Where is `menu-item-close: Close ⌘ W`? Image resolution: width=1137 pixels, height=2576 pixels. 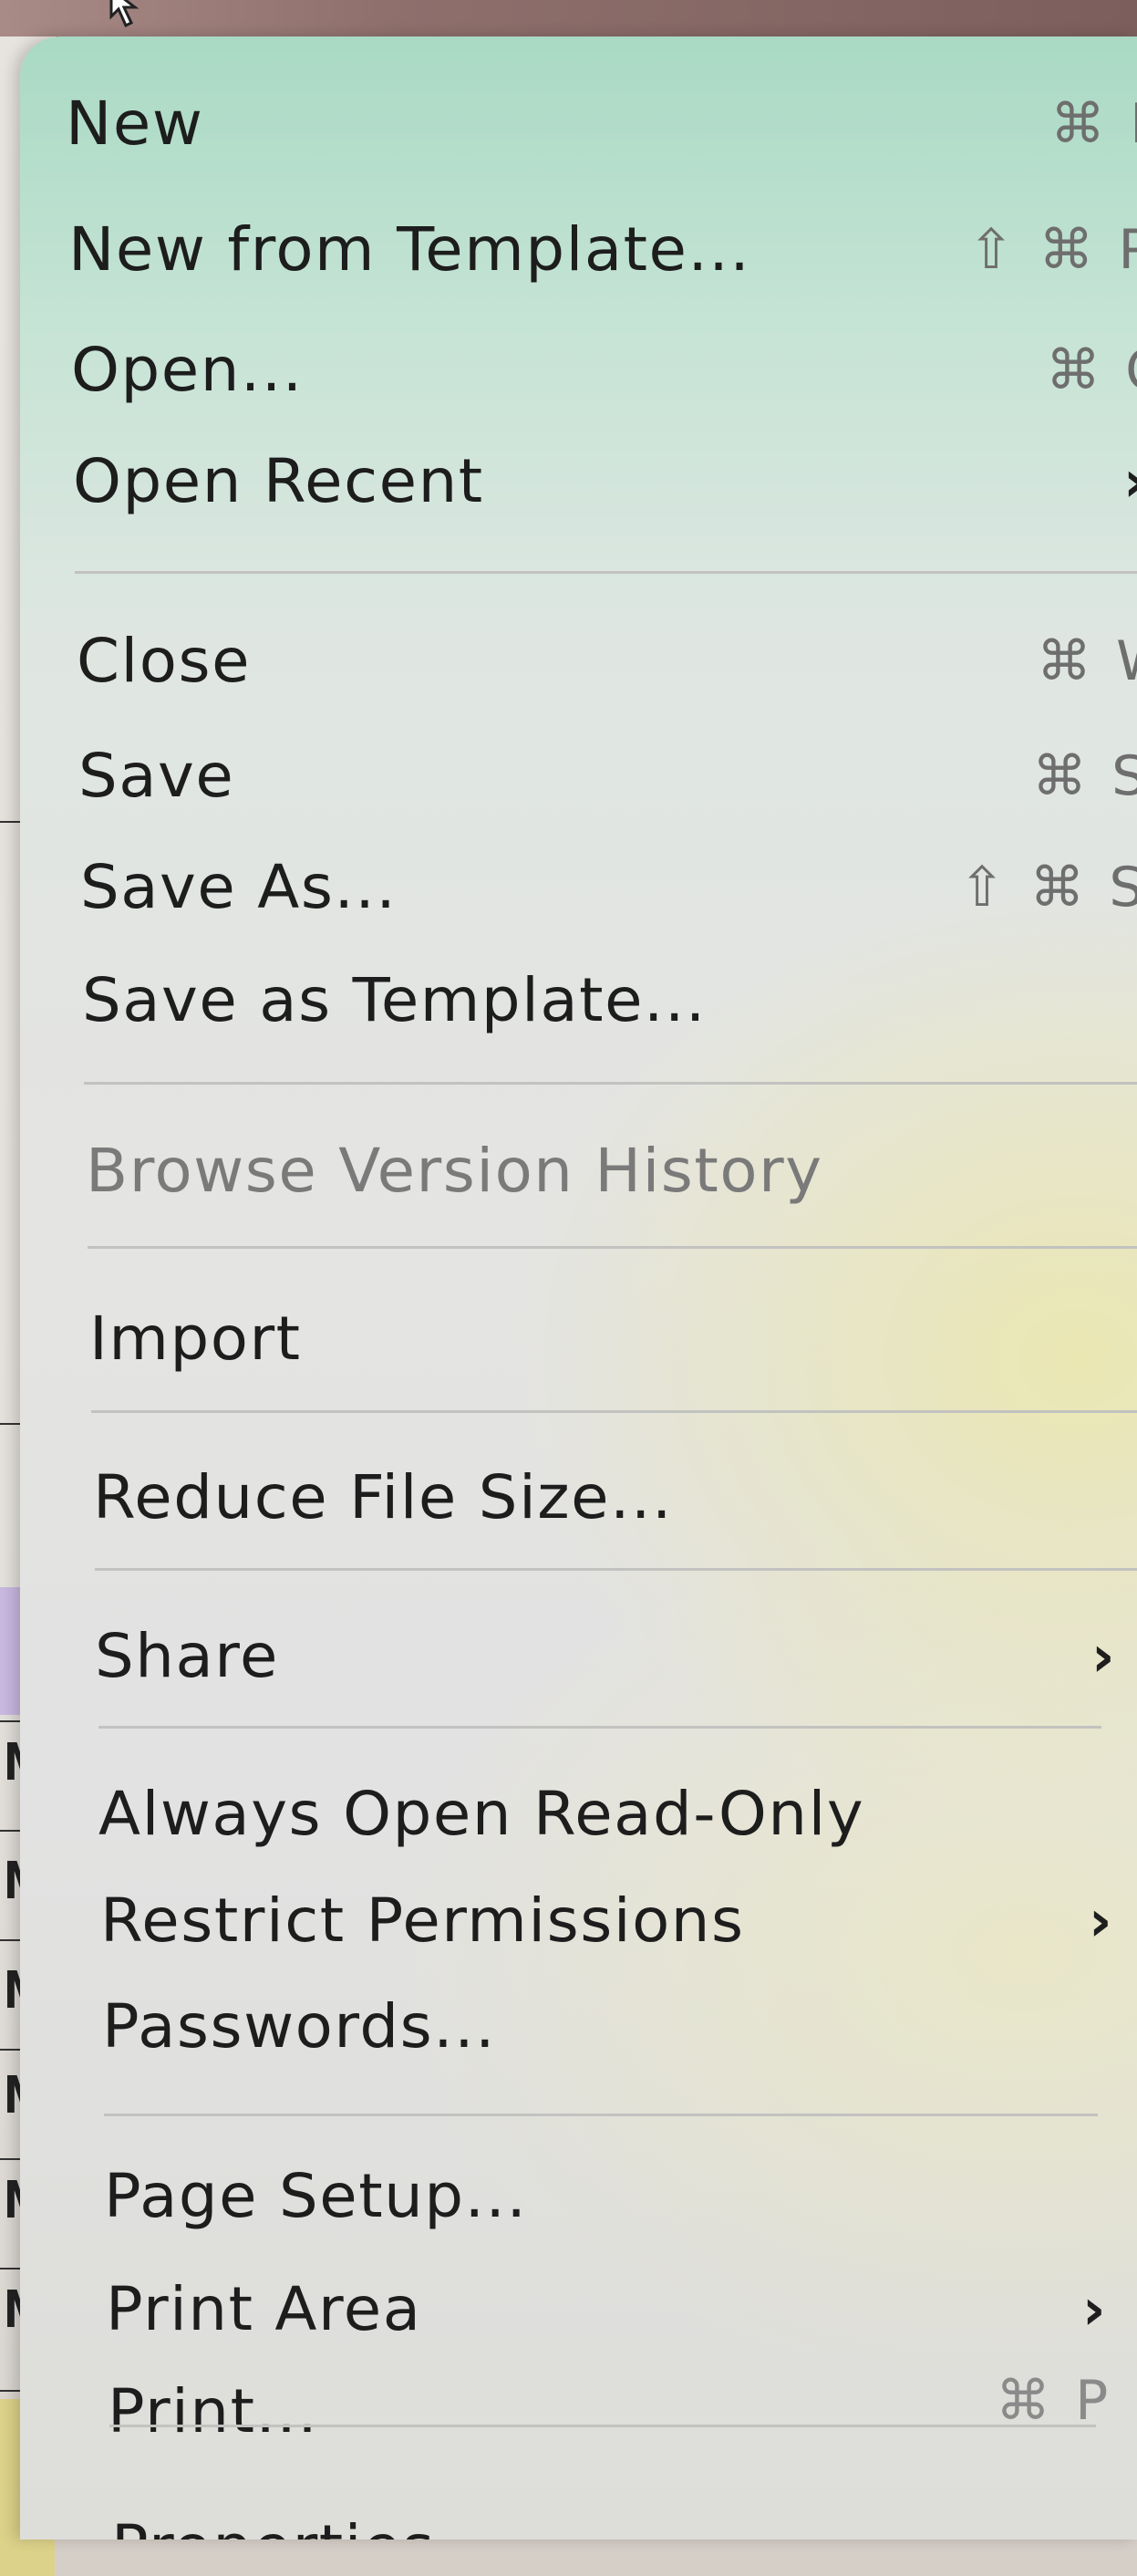
menu-item-close: Close ⌘ W is located at coordinates (578, 661).